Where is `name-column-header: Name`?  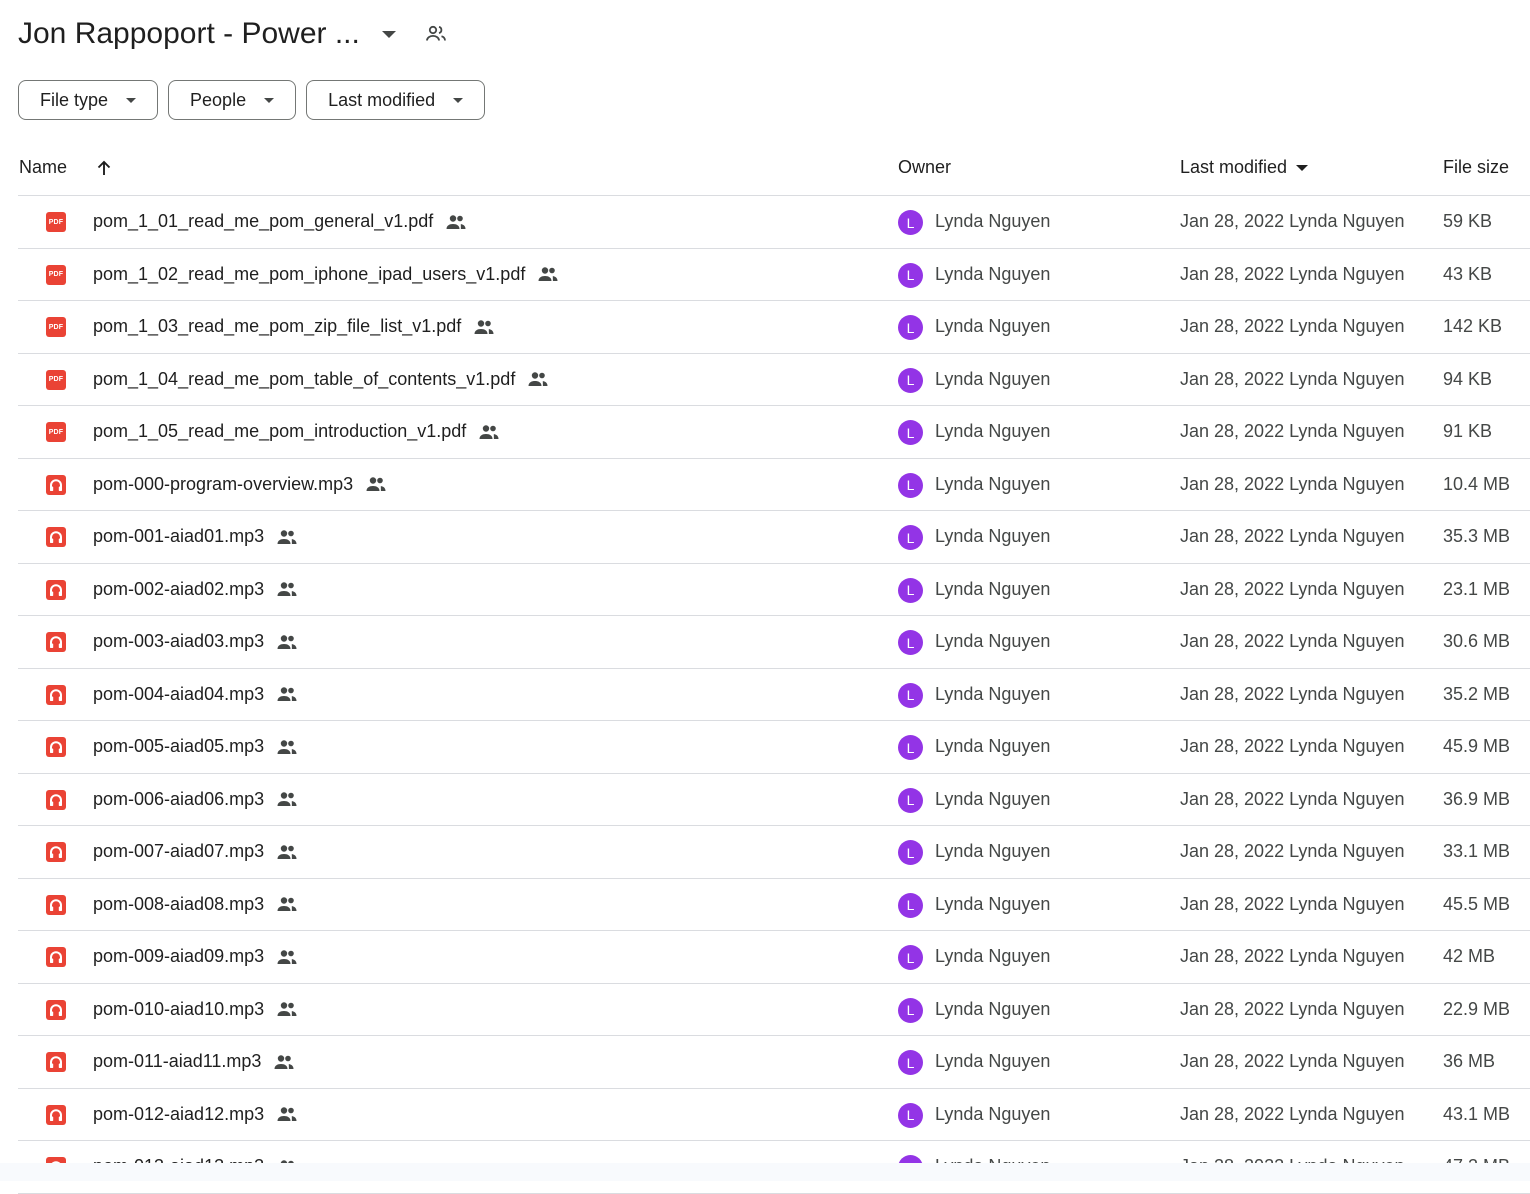
name-column-header: Name is located at coordinates (66, 167).